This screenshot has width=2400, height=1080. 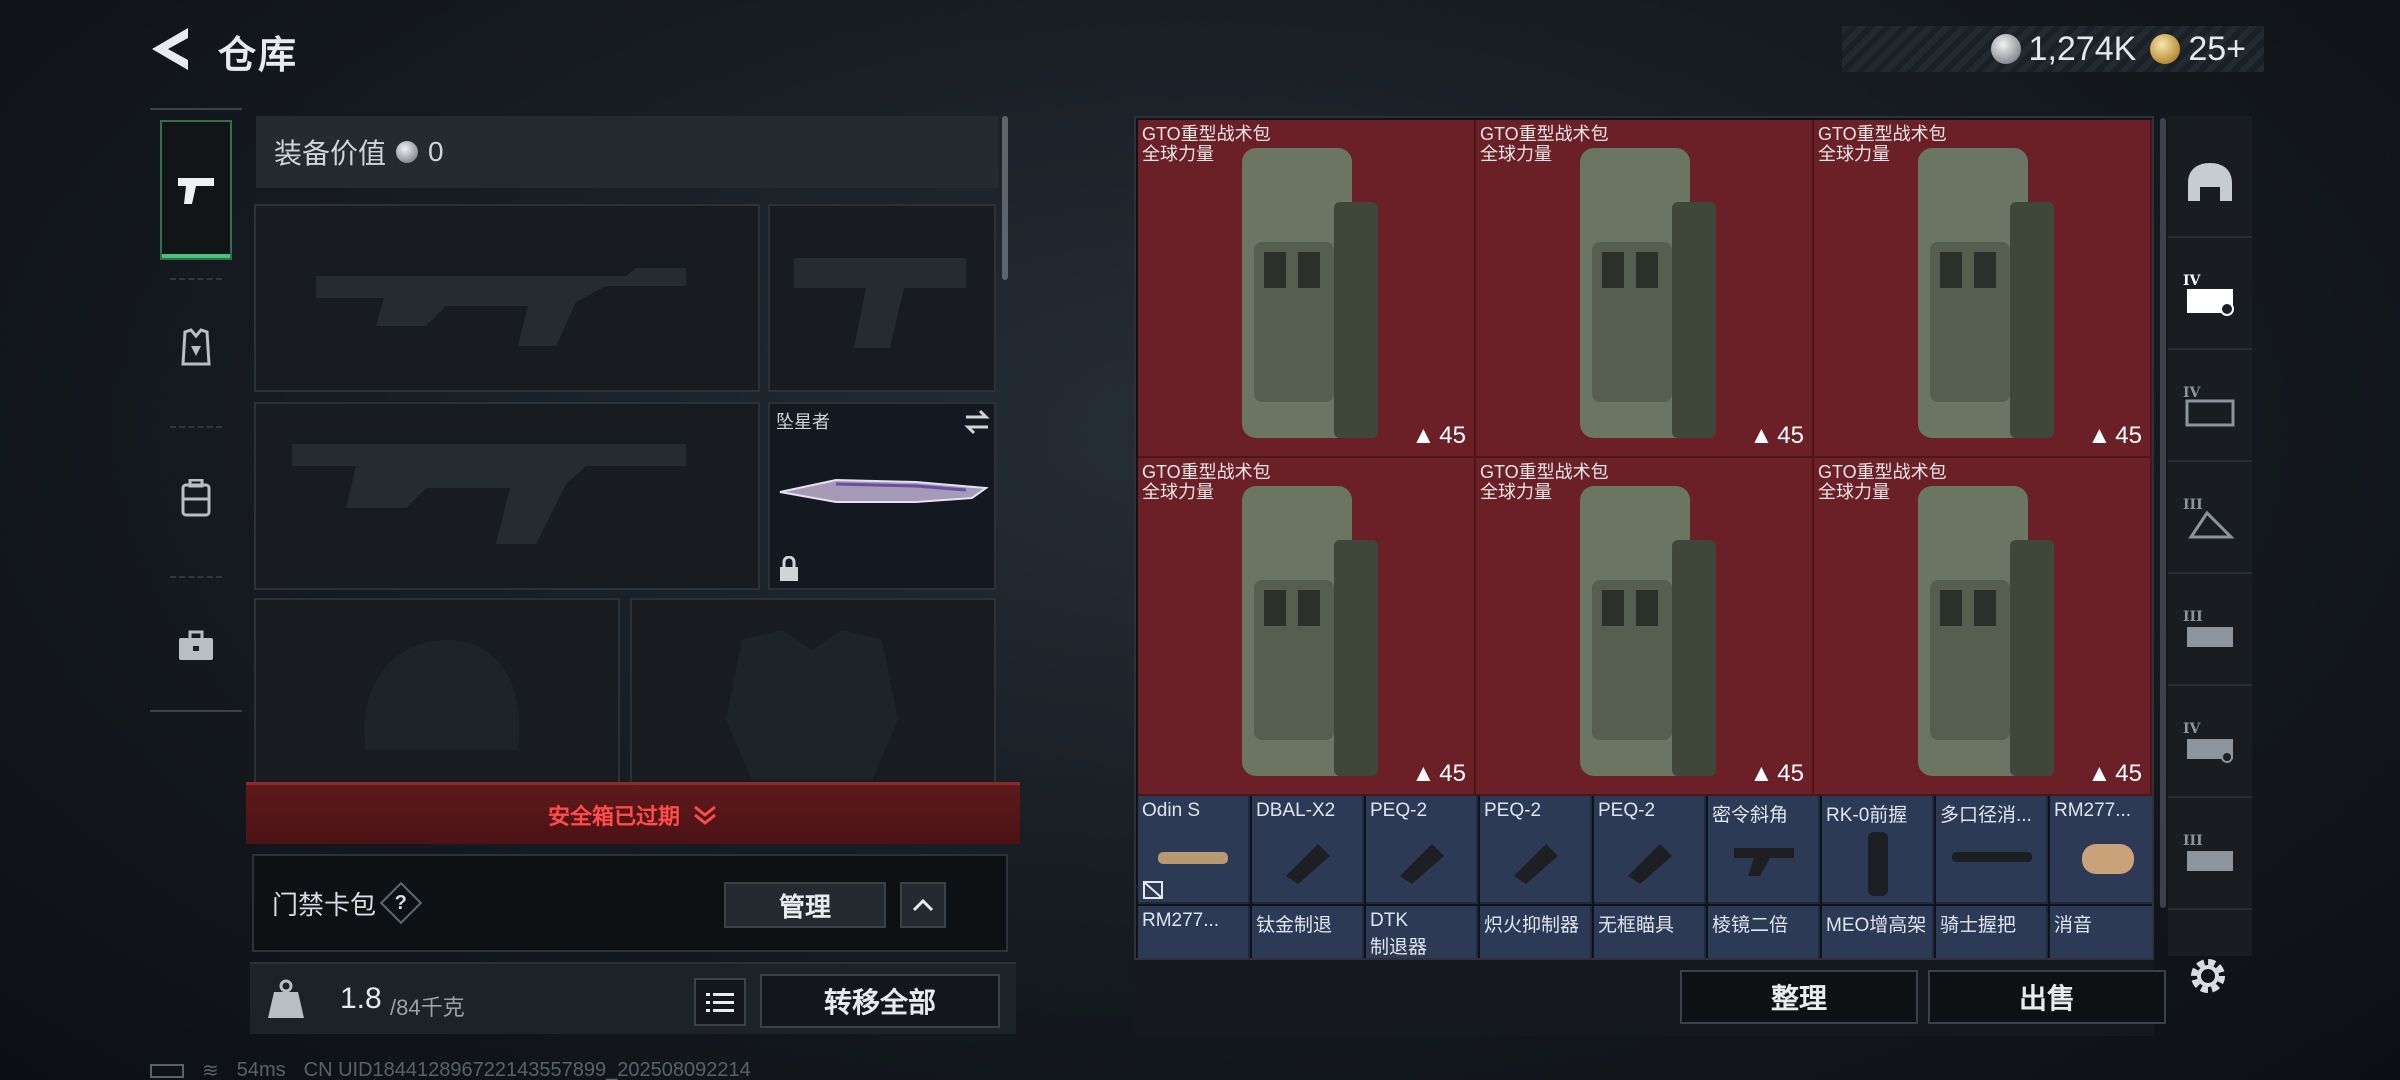 I want to click on silver-currency: 1,274K, so click(x=2063, y=49).